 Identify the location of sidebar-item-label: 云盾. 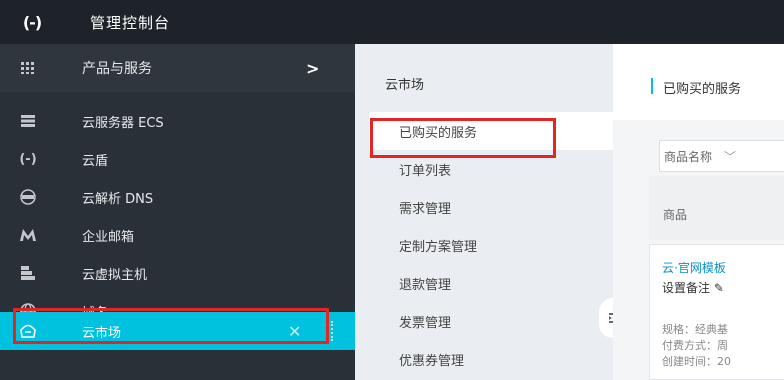
(95, 161).